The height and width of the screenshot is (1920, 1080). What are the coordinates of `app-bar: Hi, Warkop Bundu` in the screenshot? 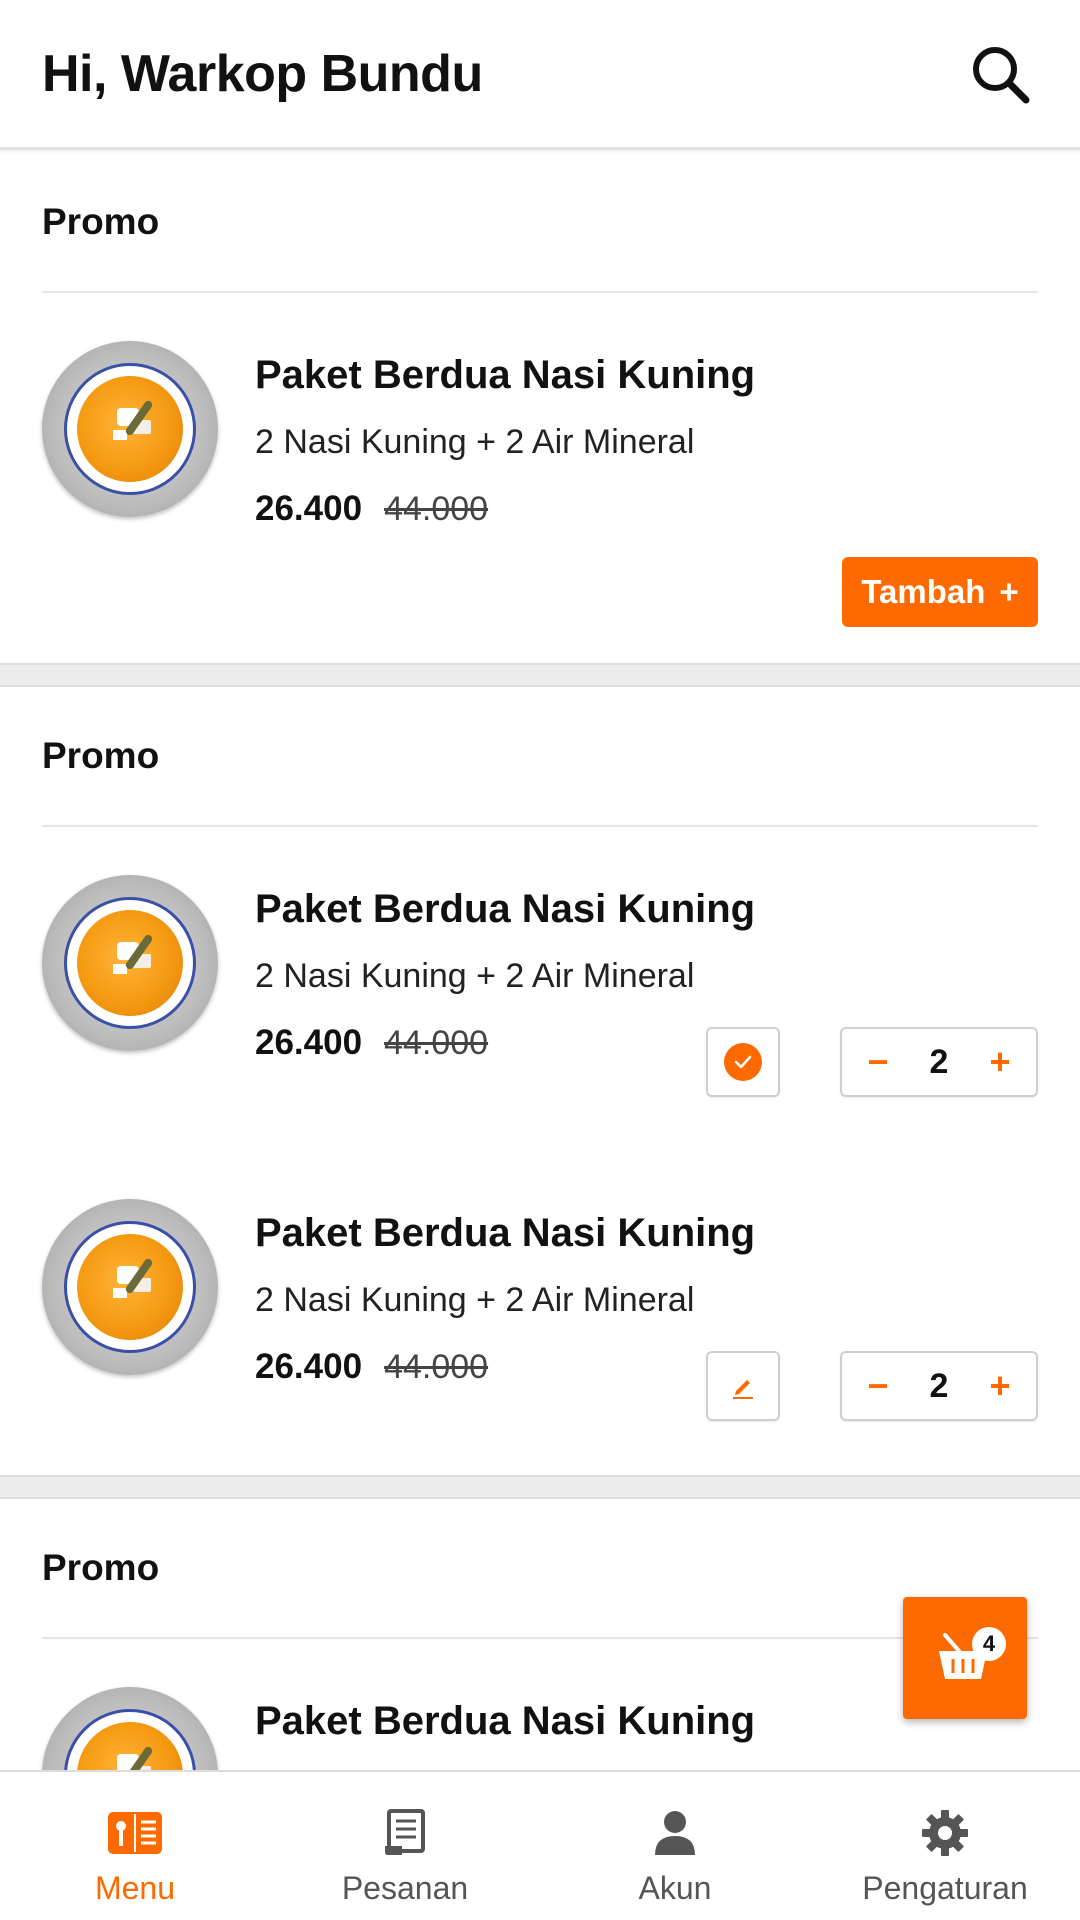 It's located at (540, 75).